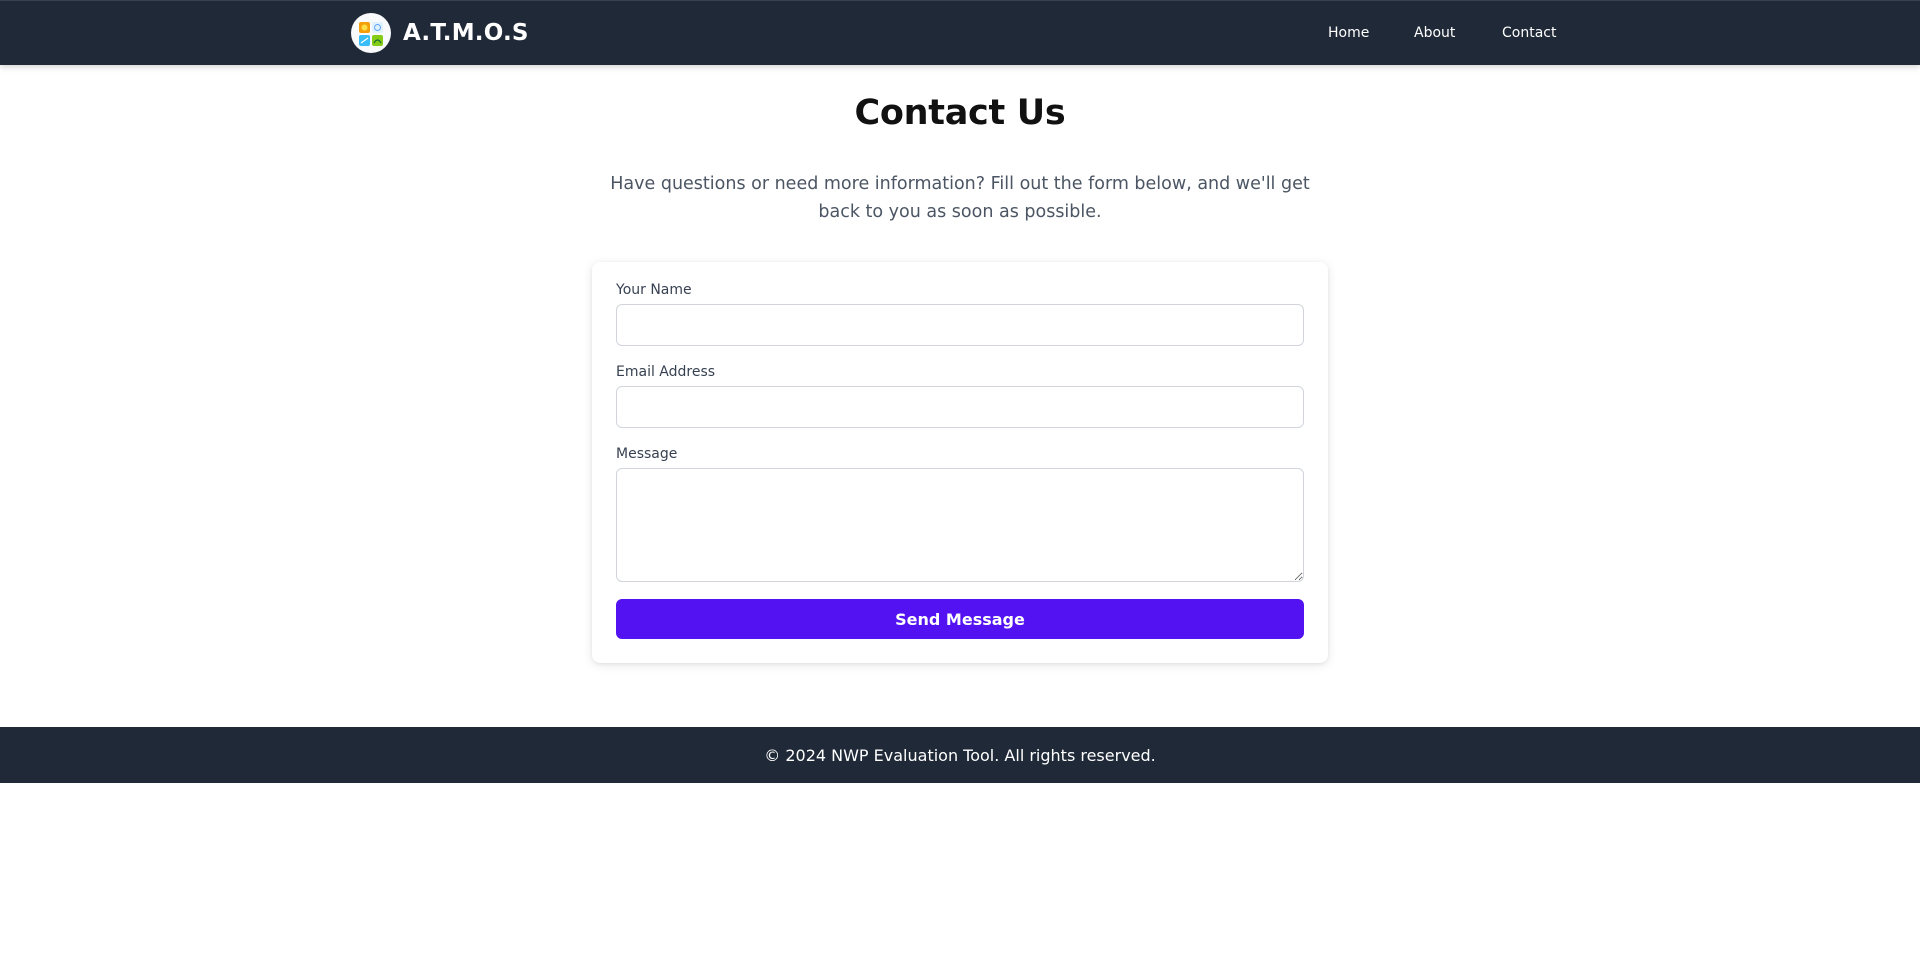 This screenshot has height=962, width=1920. I want to click on nav-link-contact: Contact, so click(1529, 33).